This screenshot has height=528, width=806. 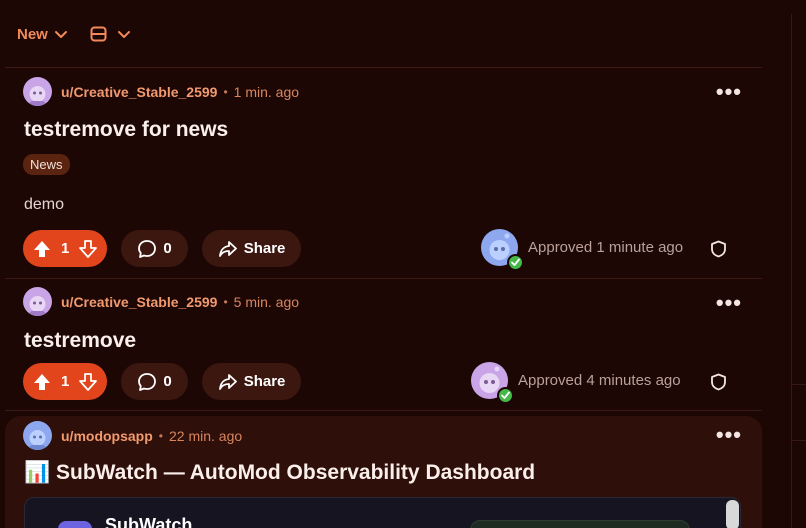 What do you see at coordinates (395, 34) in the screenshot?
I see `feed-toolbar: New` at bounding box center [395, 34].